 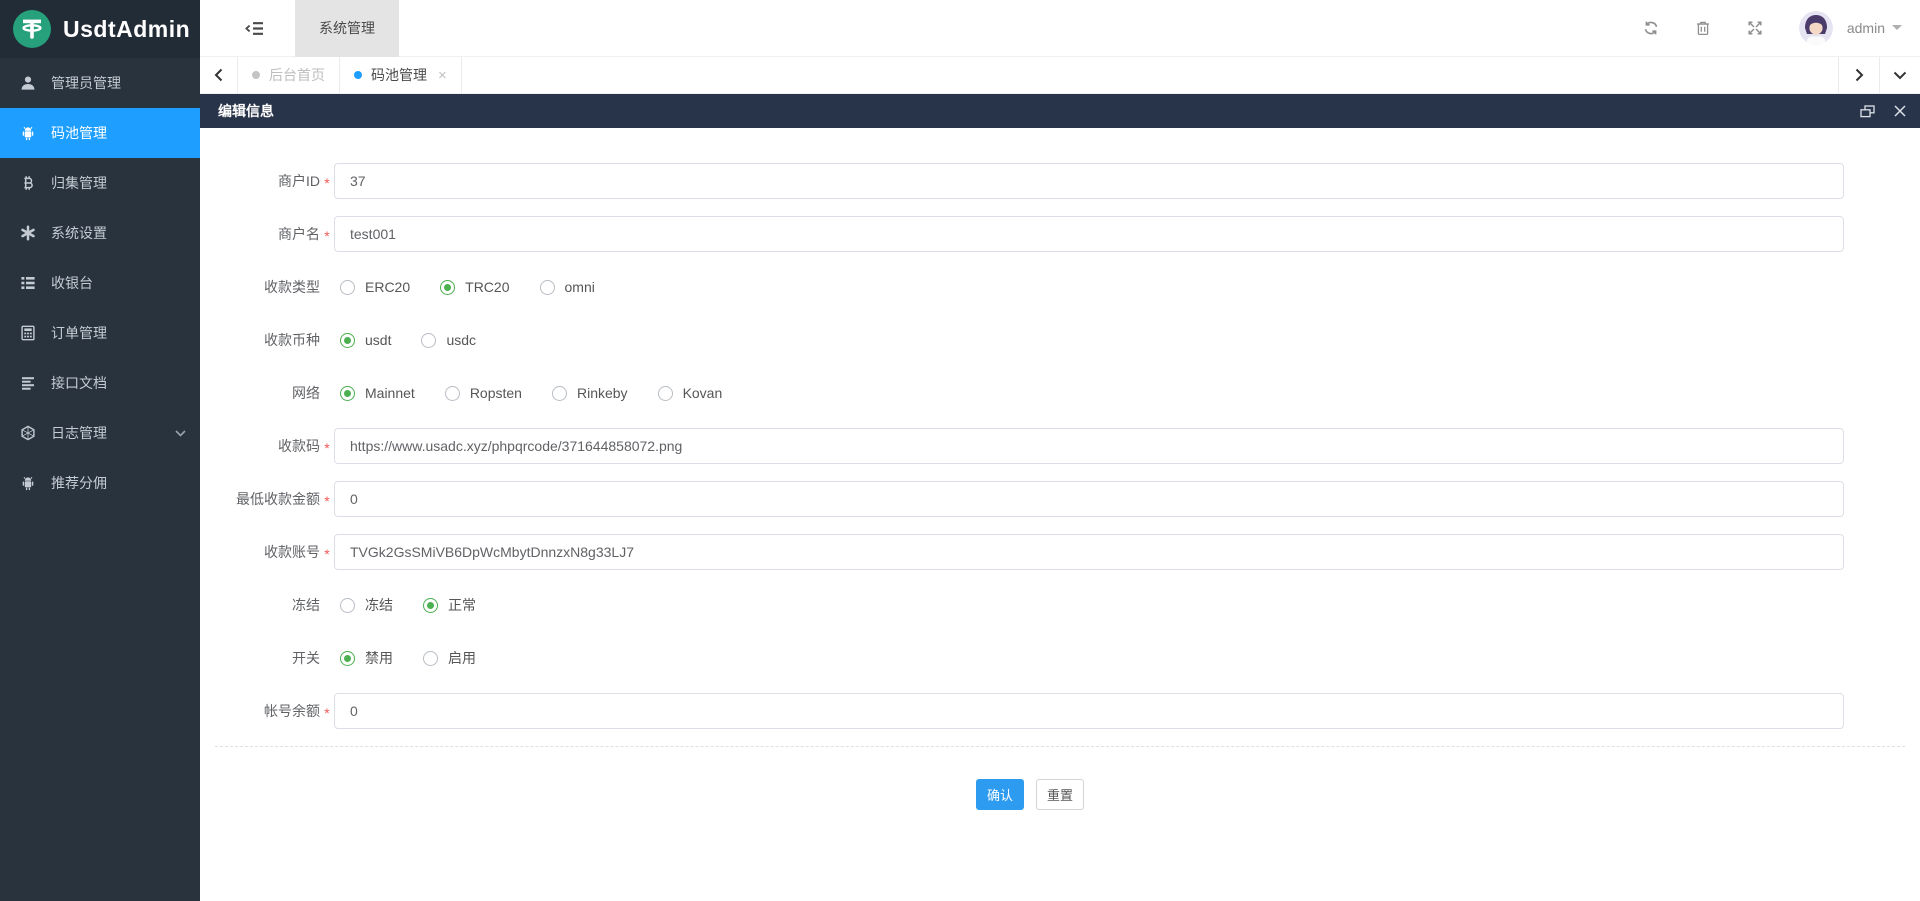 I want to click on panel-header: 编辑信息, so click(x=1060, y=111).